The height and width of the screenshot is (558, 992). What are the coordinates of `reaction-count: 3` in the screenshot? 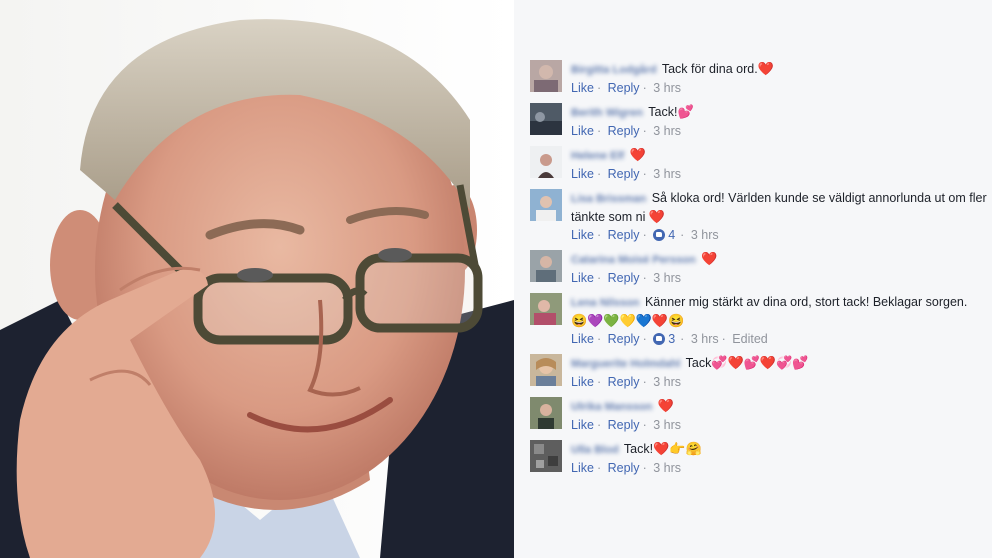 It's located at (671, 339).